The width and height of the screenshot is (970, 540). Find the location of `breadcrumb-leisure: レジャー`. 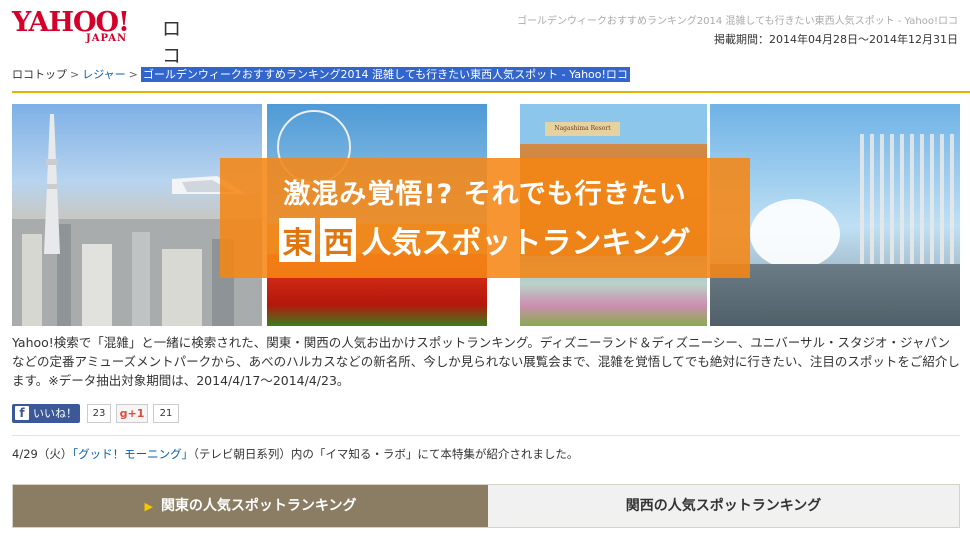

breadcrumb-leisure: レジャー is located at coordinates (103, 74).